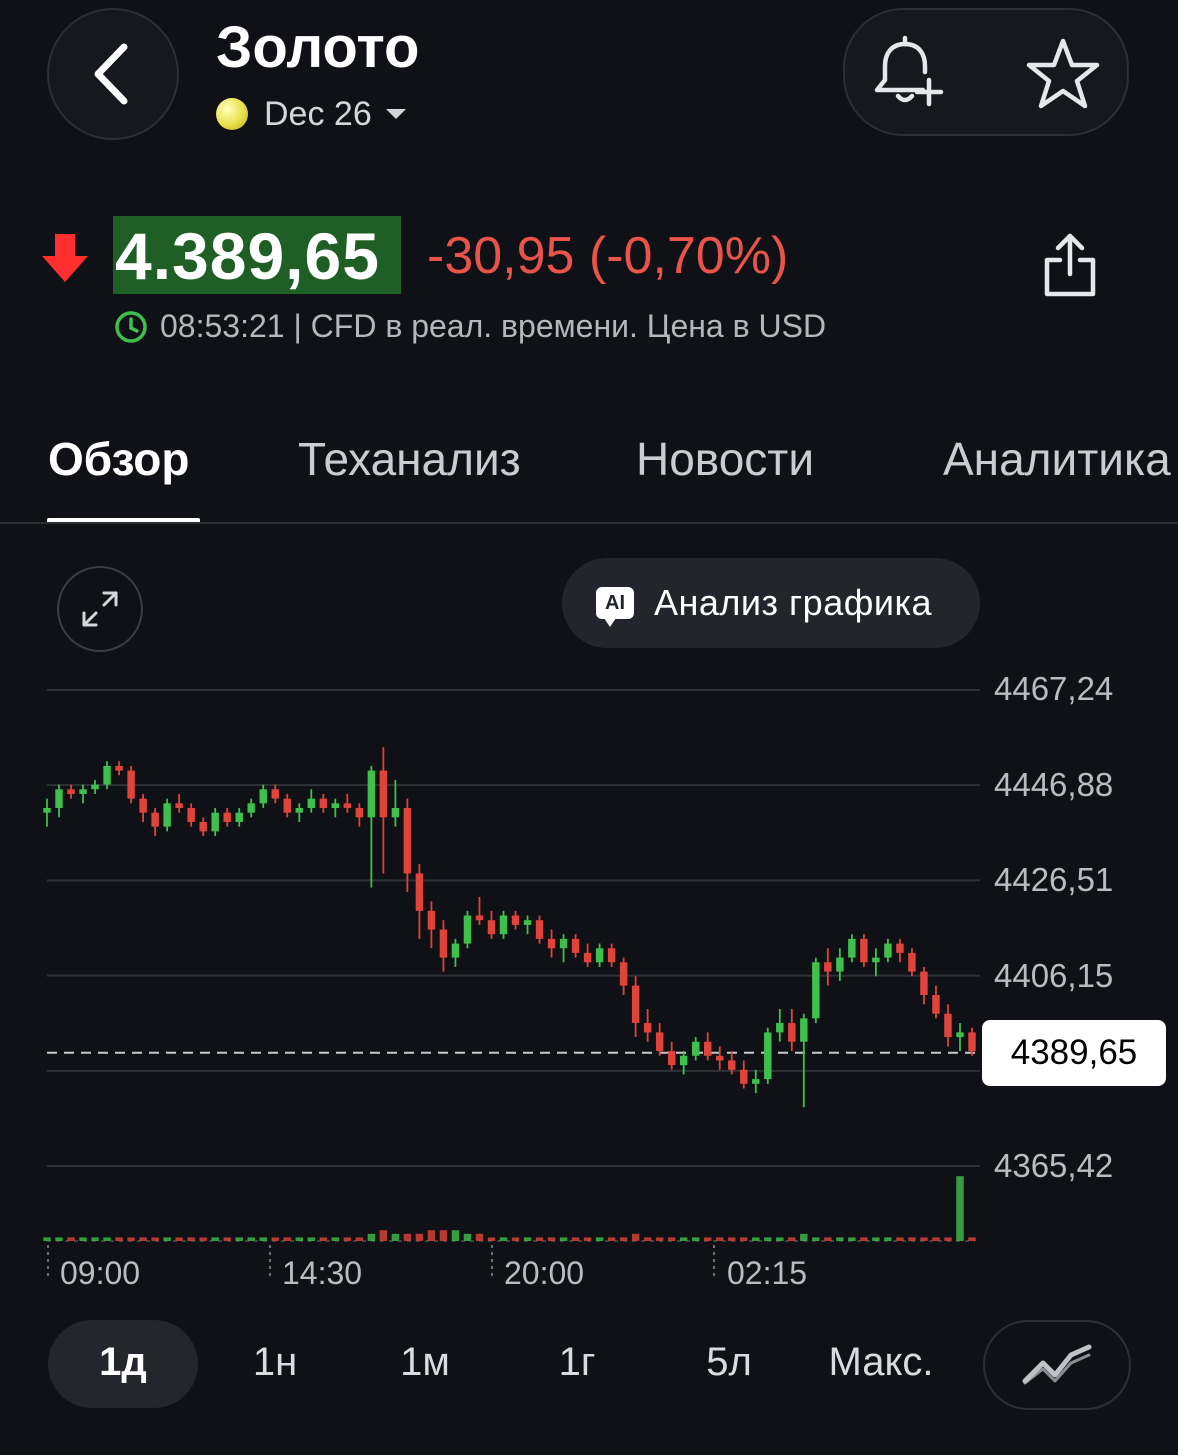 This screenshot has height=1455, width=1178. I want to click on fullscreen-button, so click(100, 609).